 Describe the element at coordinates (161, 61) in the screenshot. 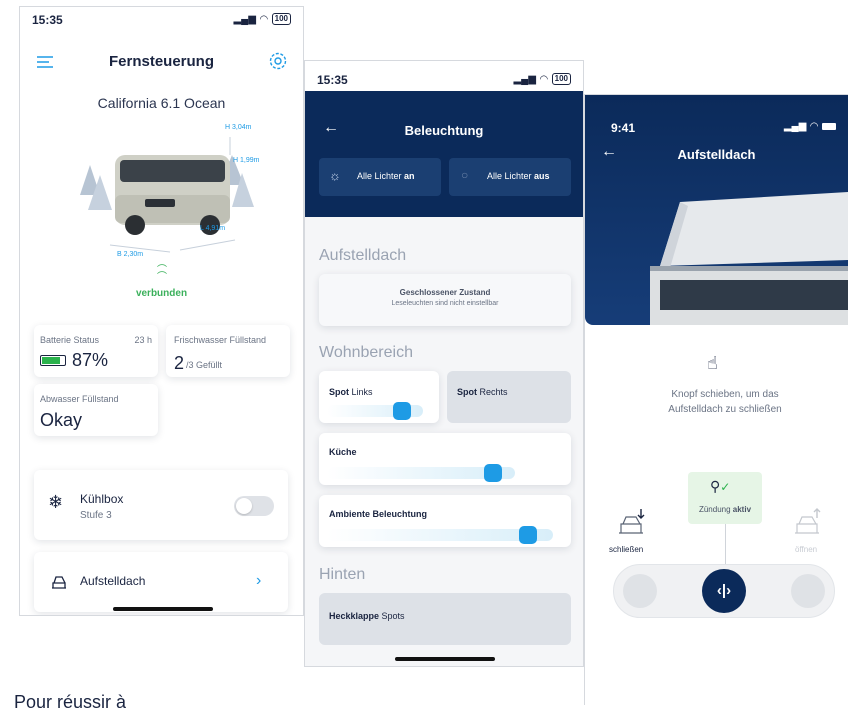

I see `page-title: Fernsteuerung` at that location.